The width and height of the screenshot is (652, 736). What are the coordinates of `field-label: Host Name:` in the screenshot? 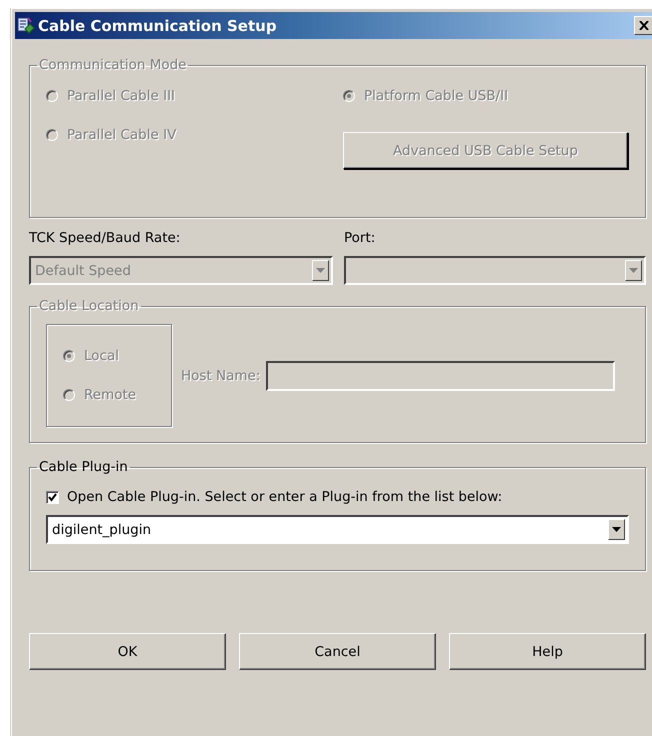 It's located at (220, 376).